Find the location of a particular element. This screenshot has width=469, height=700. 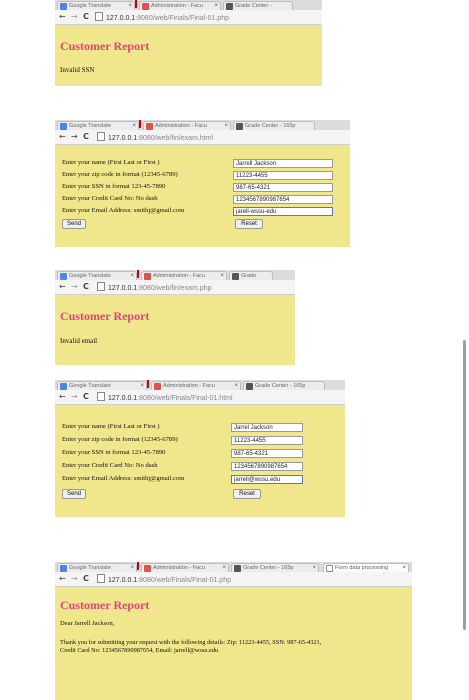

email-input: jarrell@wssu.edu is located at coordinates (267, 479).